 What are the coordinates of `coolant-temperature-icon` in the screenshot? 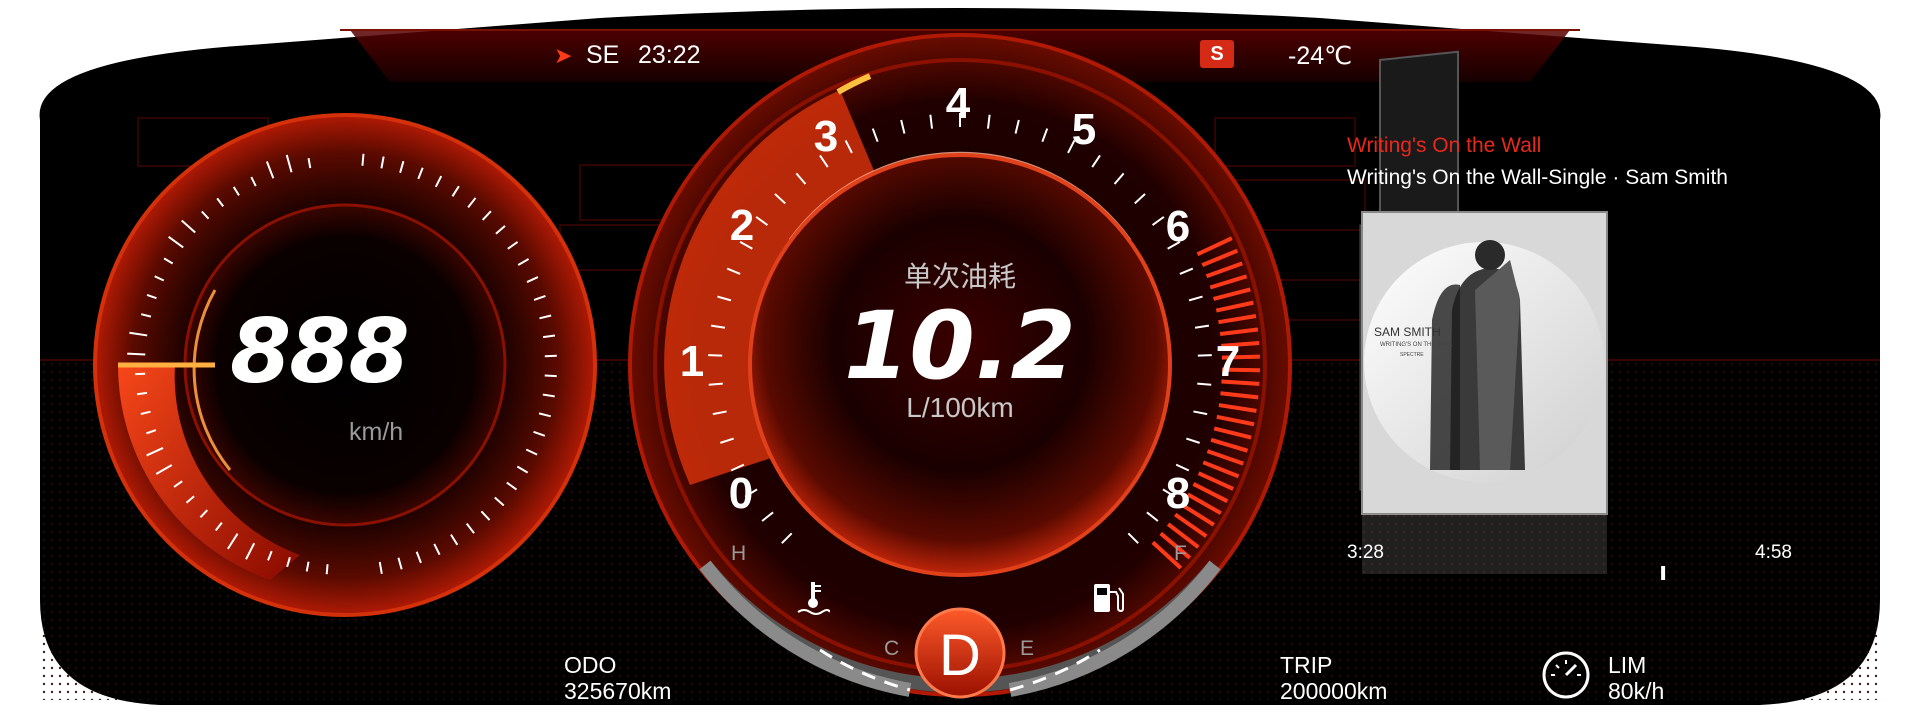 It's located at (813, 602).